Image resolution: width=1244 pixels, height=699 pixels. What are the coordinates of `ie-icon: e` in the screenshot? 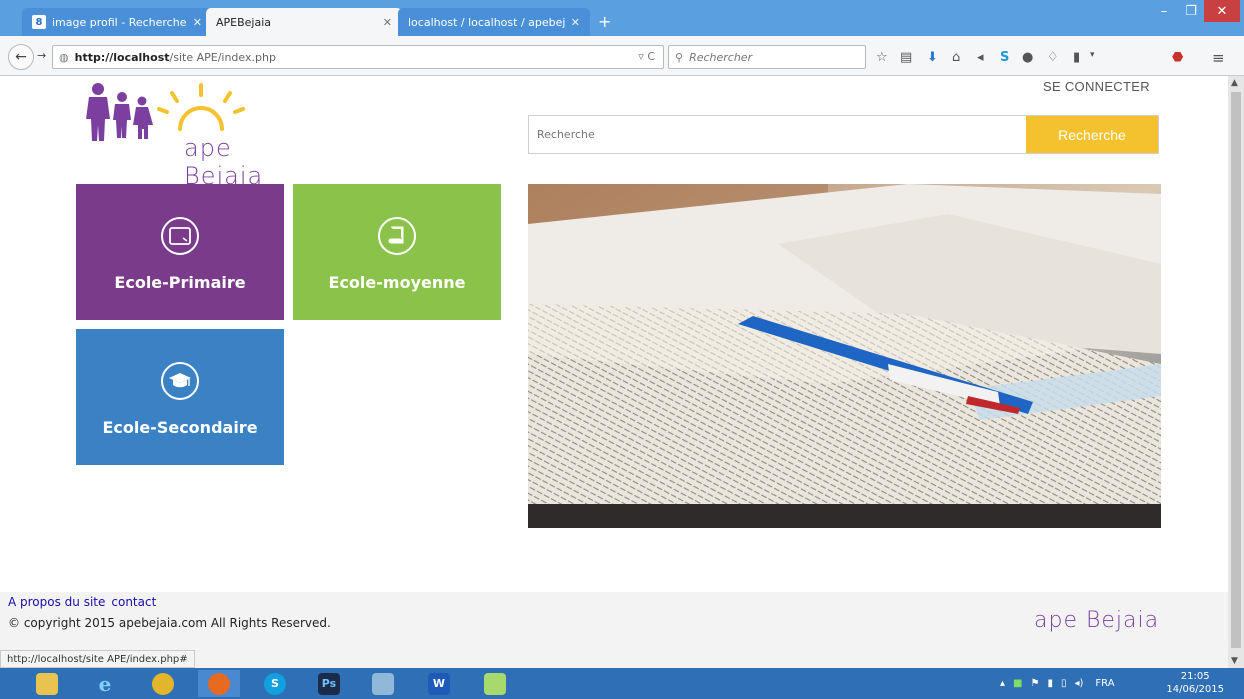 It's located at (105, 683).